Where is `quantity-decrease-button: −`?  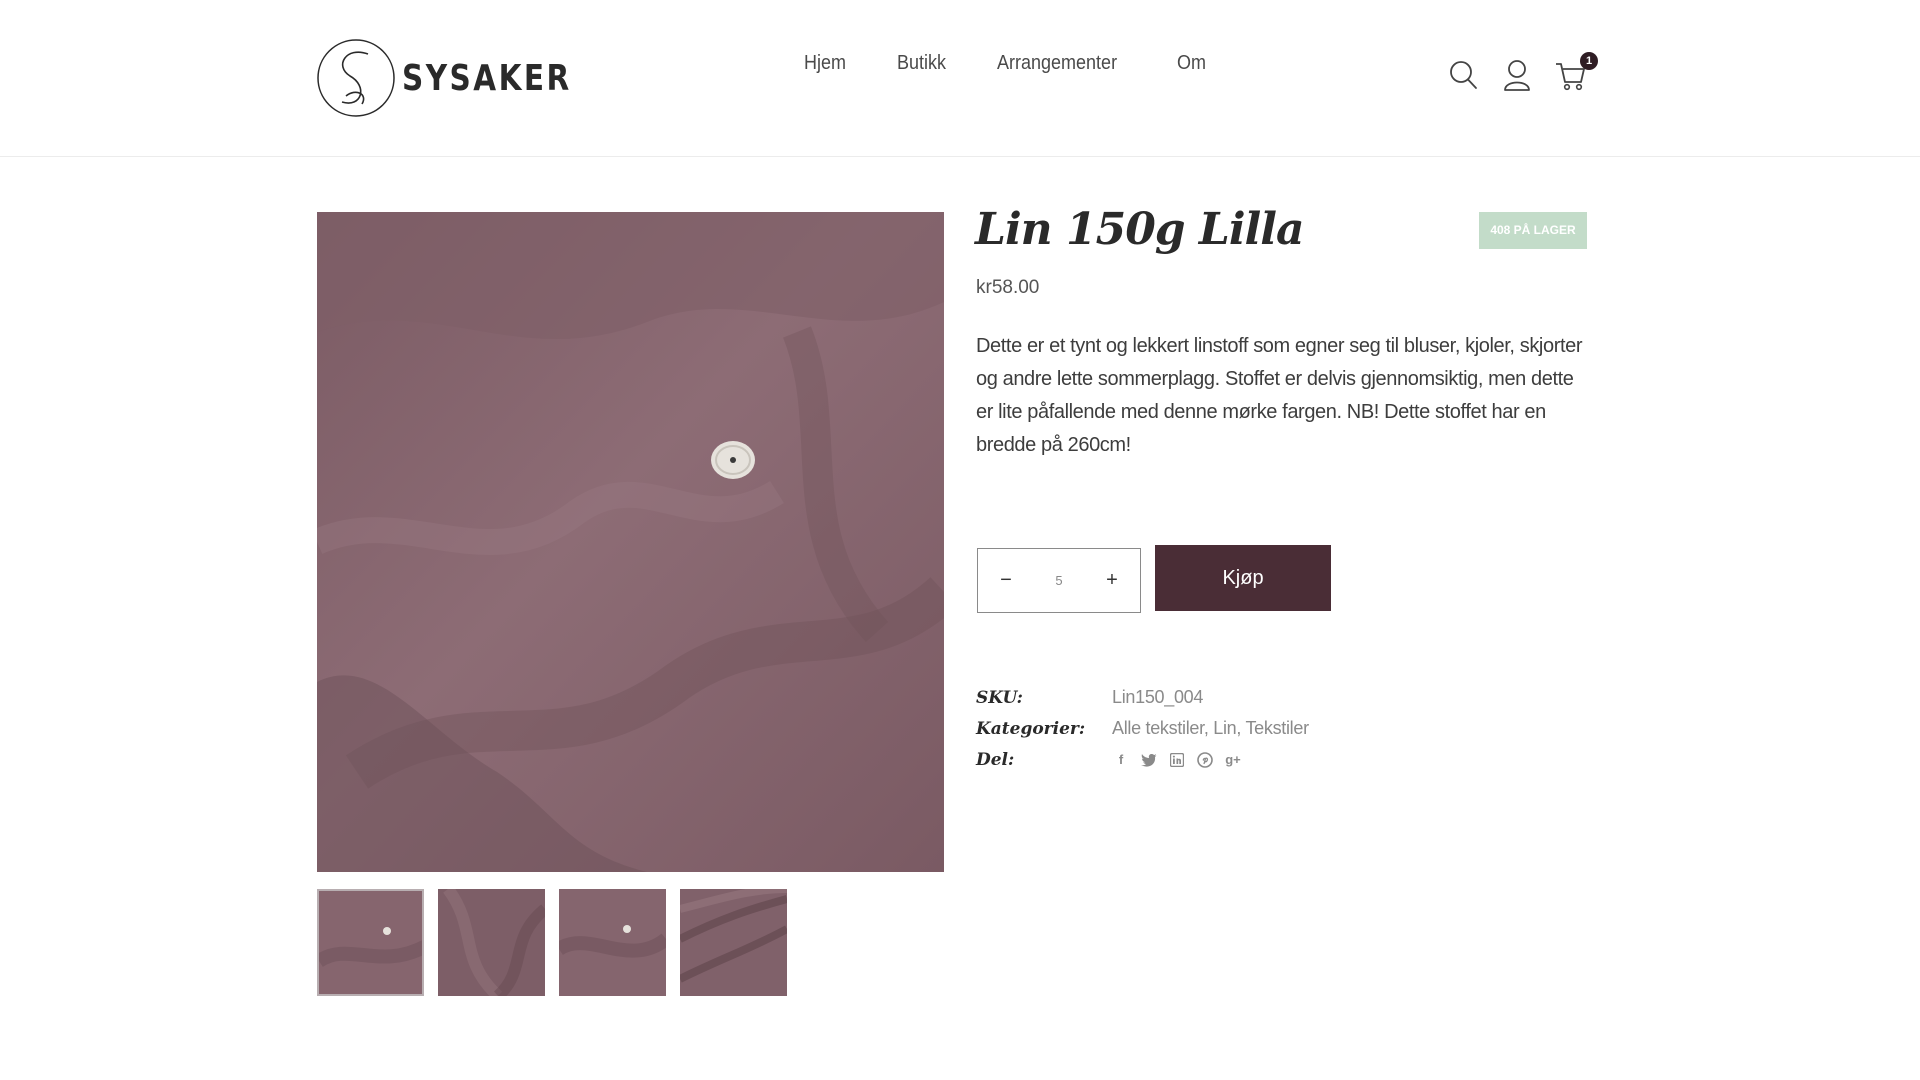
quantity-decrease-button: − is located at coordinates (1006, 580).